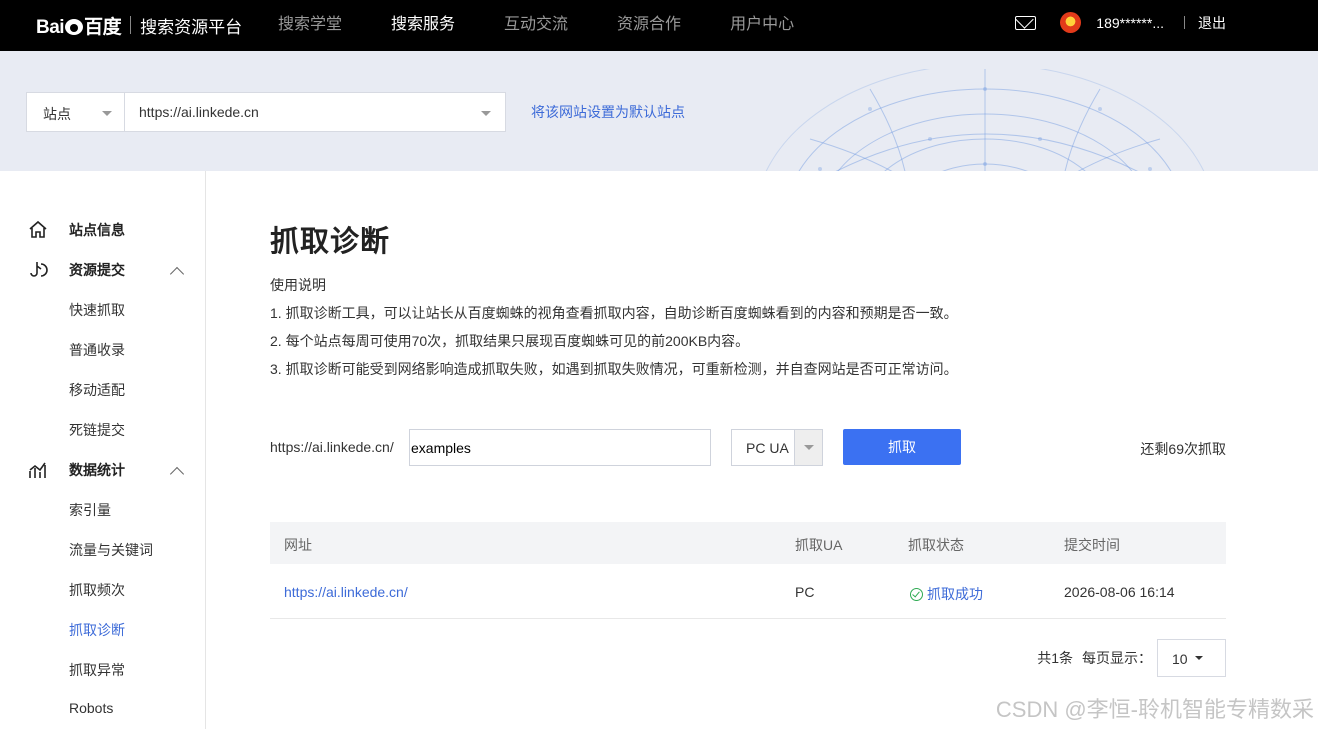  Describe the element at coordinates (608, 112) in the screenshot. I see `set-default-site-link: 将该网站设置为默认站点` at that location.